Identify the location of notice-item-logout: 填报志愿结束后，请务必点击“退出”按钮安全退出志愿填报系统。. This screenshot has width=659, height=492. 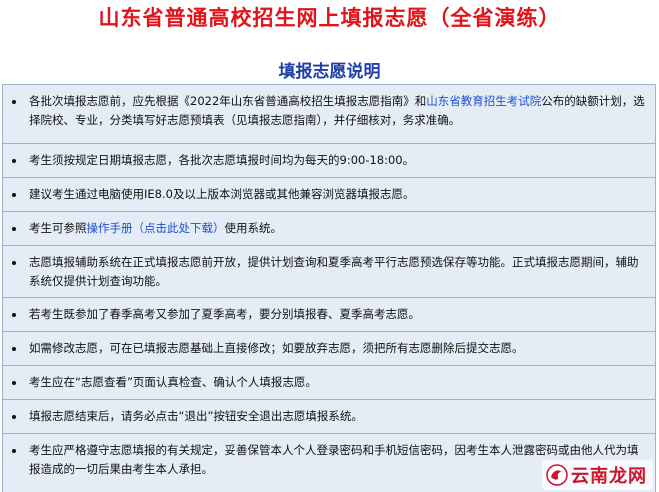
(329, 417).